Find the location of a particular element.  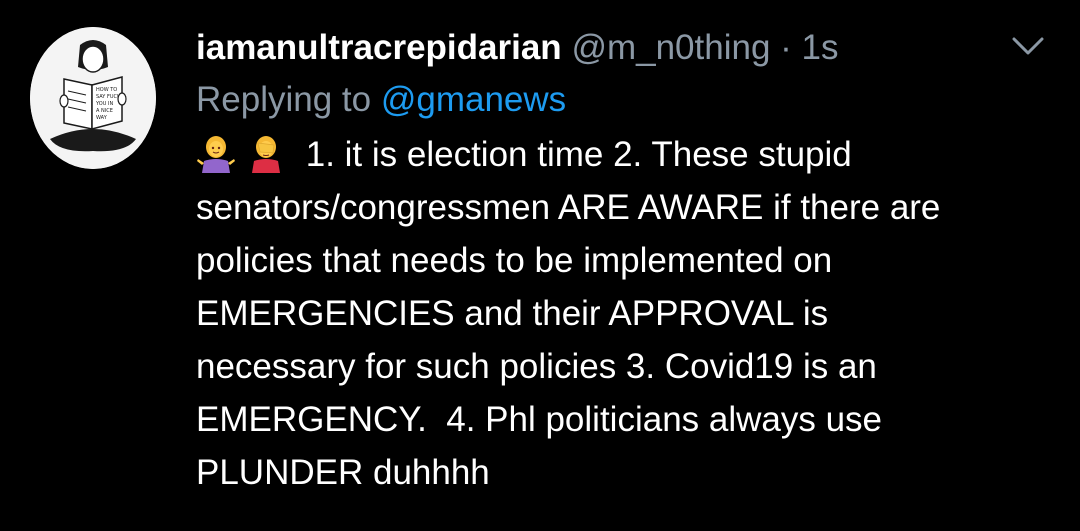

display-name: iamanultracrepidarian is located at coordinates (379, 47).